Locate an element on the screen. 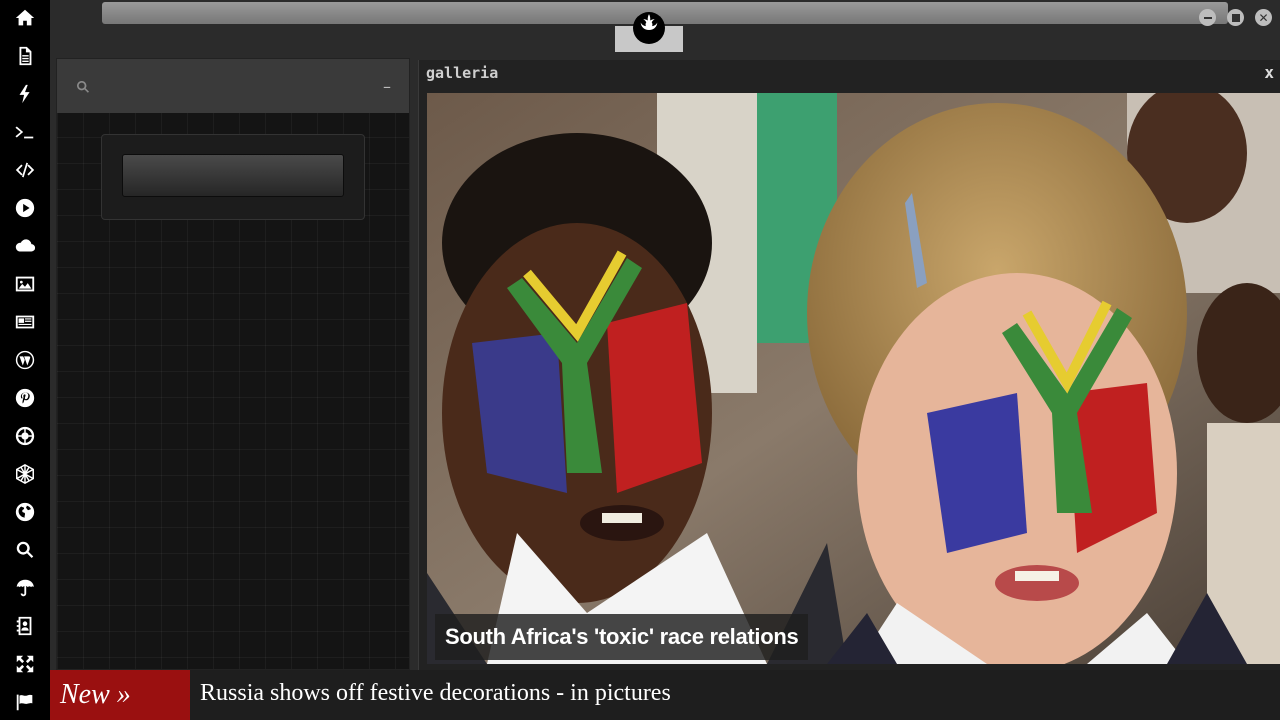 The height and width of the screenshot is (720, 1280). dock-flag is located at coordinates (25, 702).